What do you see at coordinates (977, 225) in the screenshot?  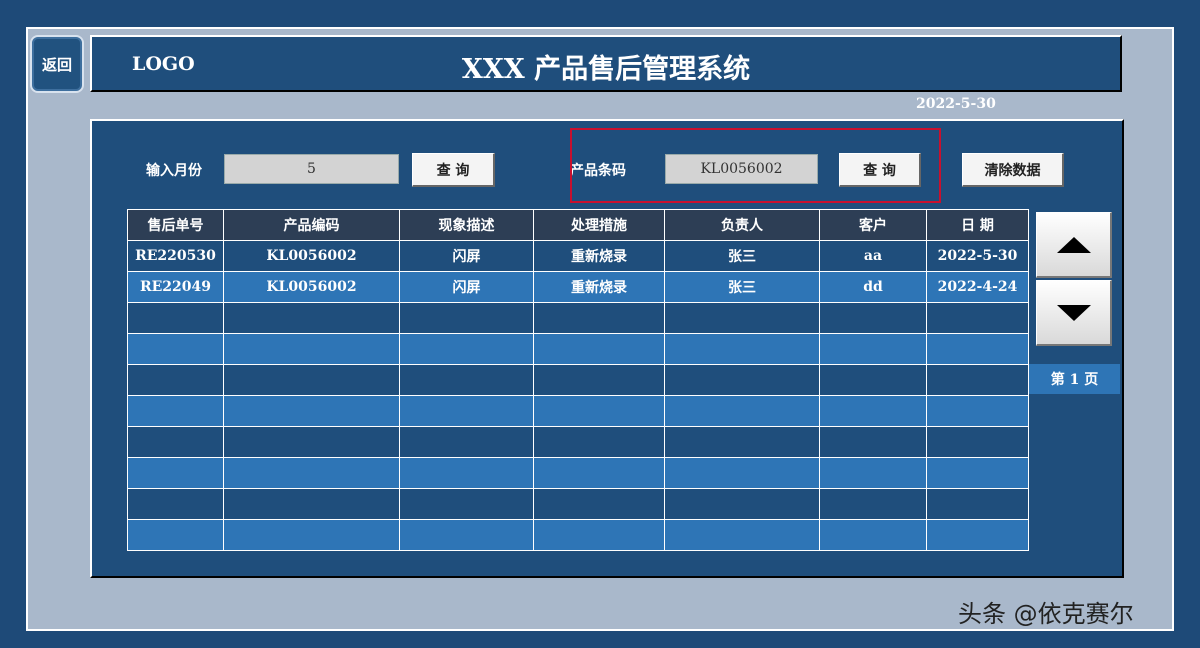 I see `col-header: 日 期` at bounding box center [977, 225].